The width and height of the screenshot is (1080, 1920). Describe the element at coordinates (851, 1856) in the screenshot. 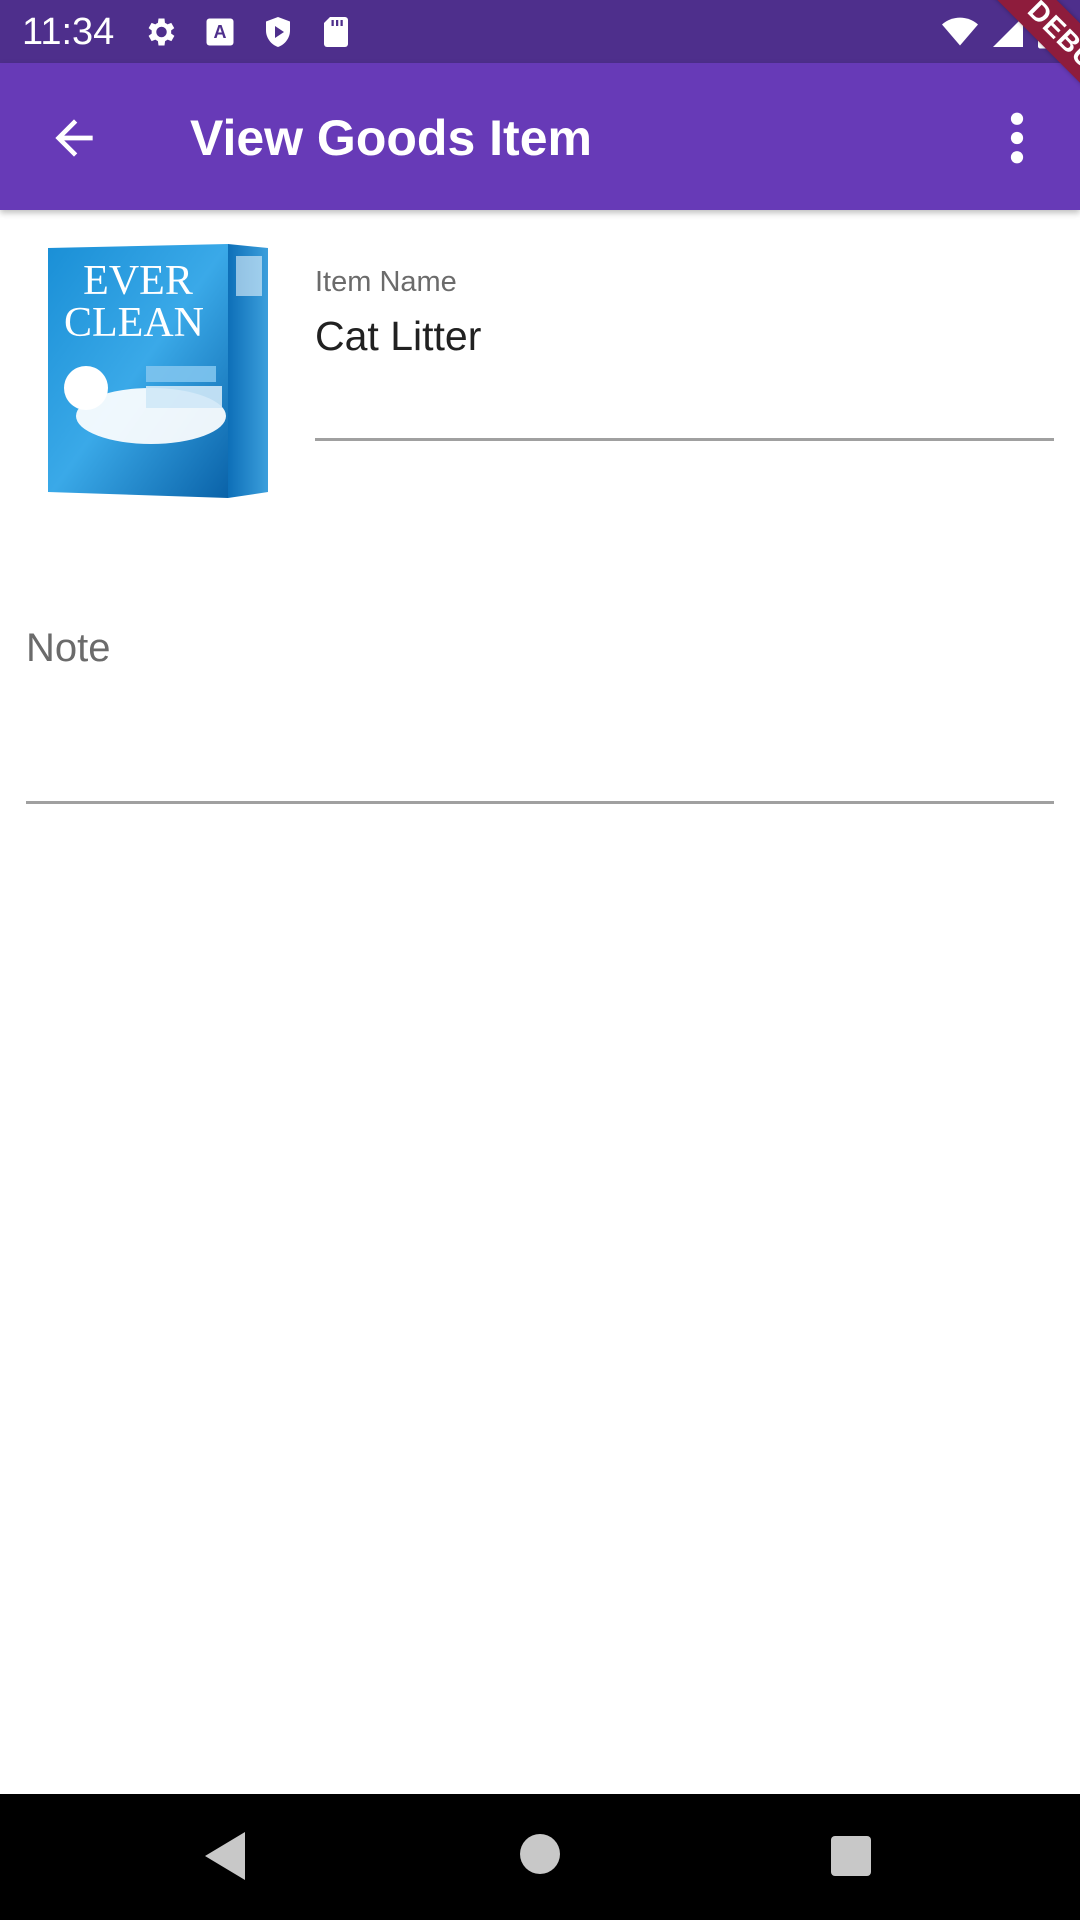

I see `nav-recents-icon` at that location.